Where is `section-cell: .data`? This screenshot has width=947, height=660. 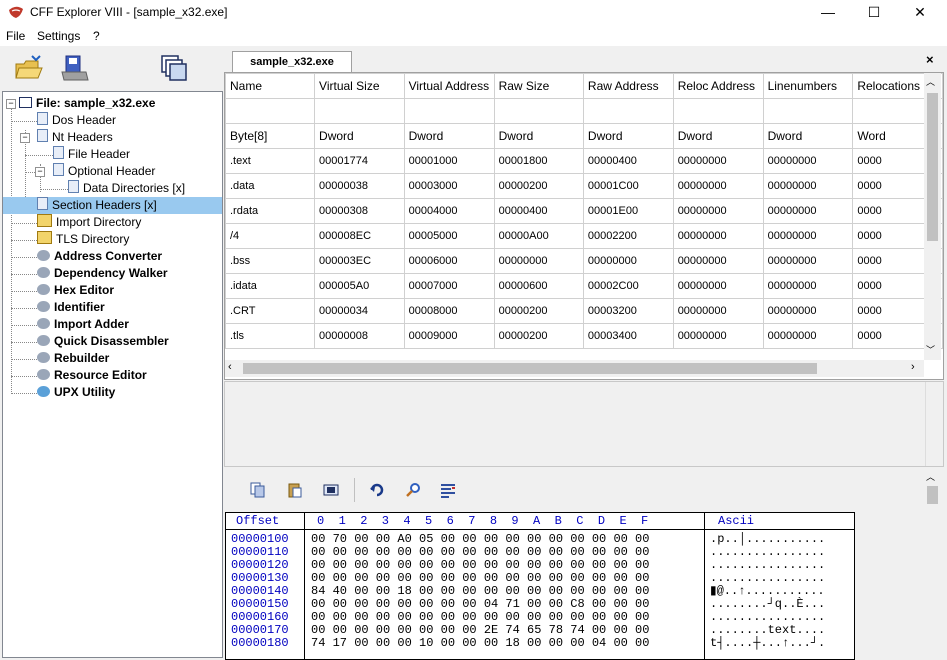
section-cell: .data is located at coordinates (270, 186).